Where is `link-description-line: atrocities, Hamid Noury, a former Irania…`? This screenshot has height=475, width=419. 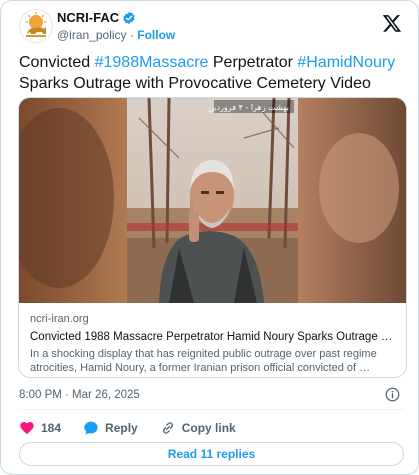
link-description-line: atrocities, Hamid Noury, a former Irania… is located at coordinates (200, 368).